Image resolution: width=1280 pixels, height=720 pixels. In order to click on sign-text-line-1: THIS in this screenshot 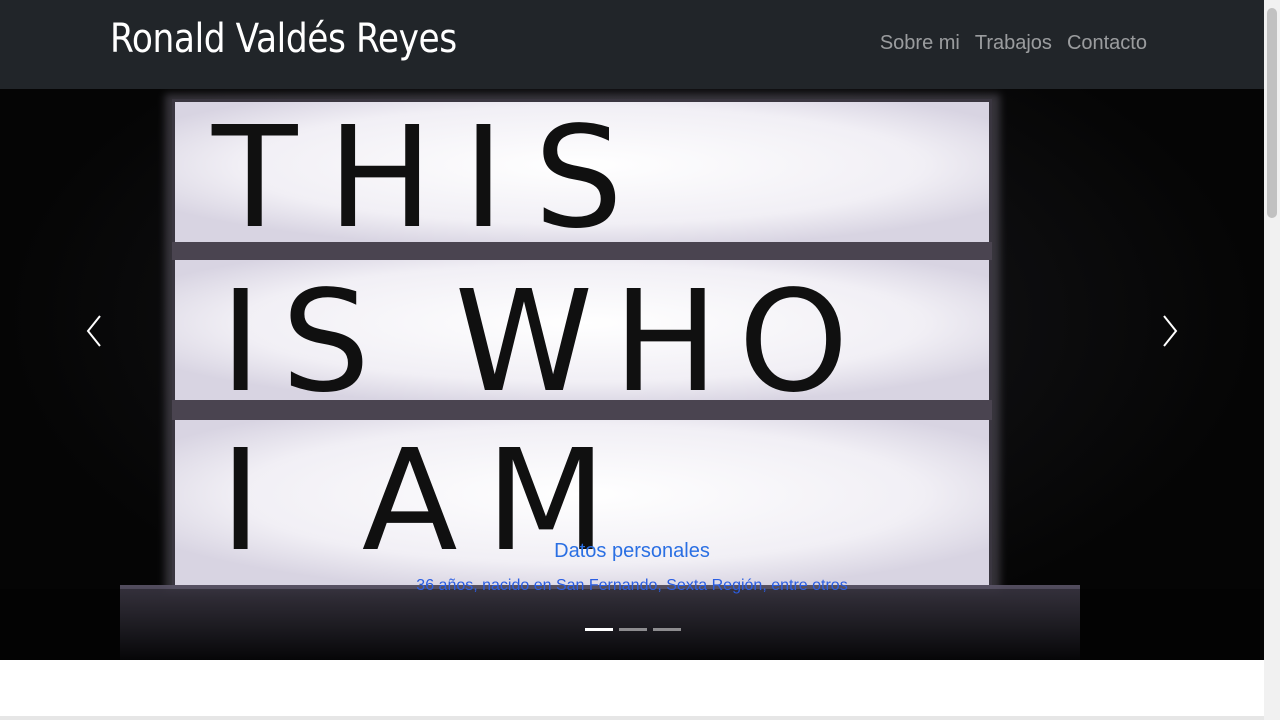, I will do `click(432, 178)`.